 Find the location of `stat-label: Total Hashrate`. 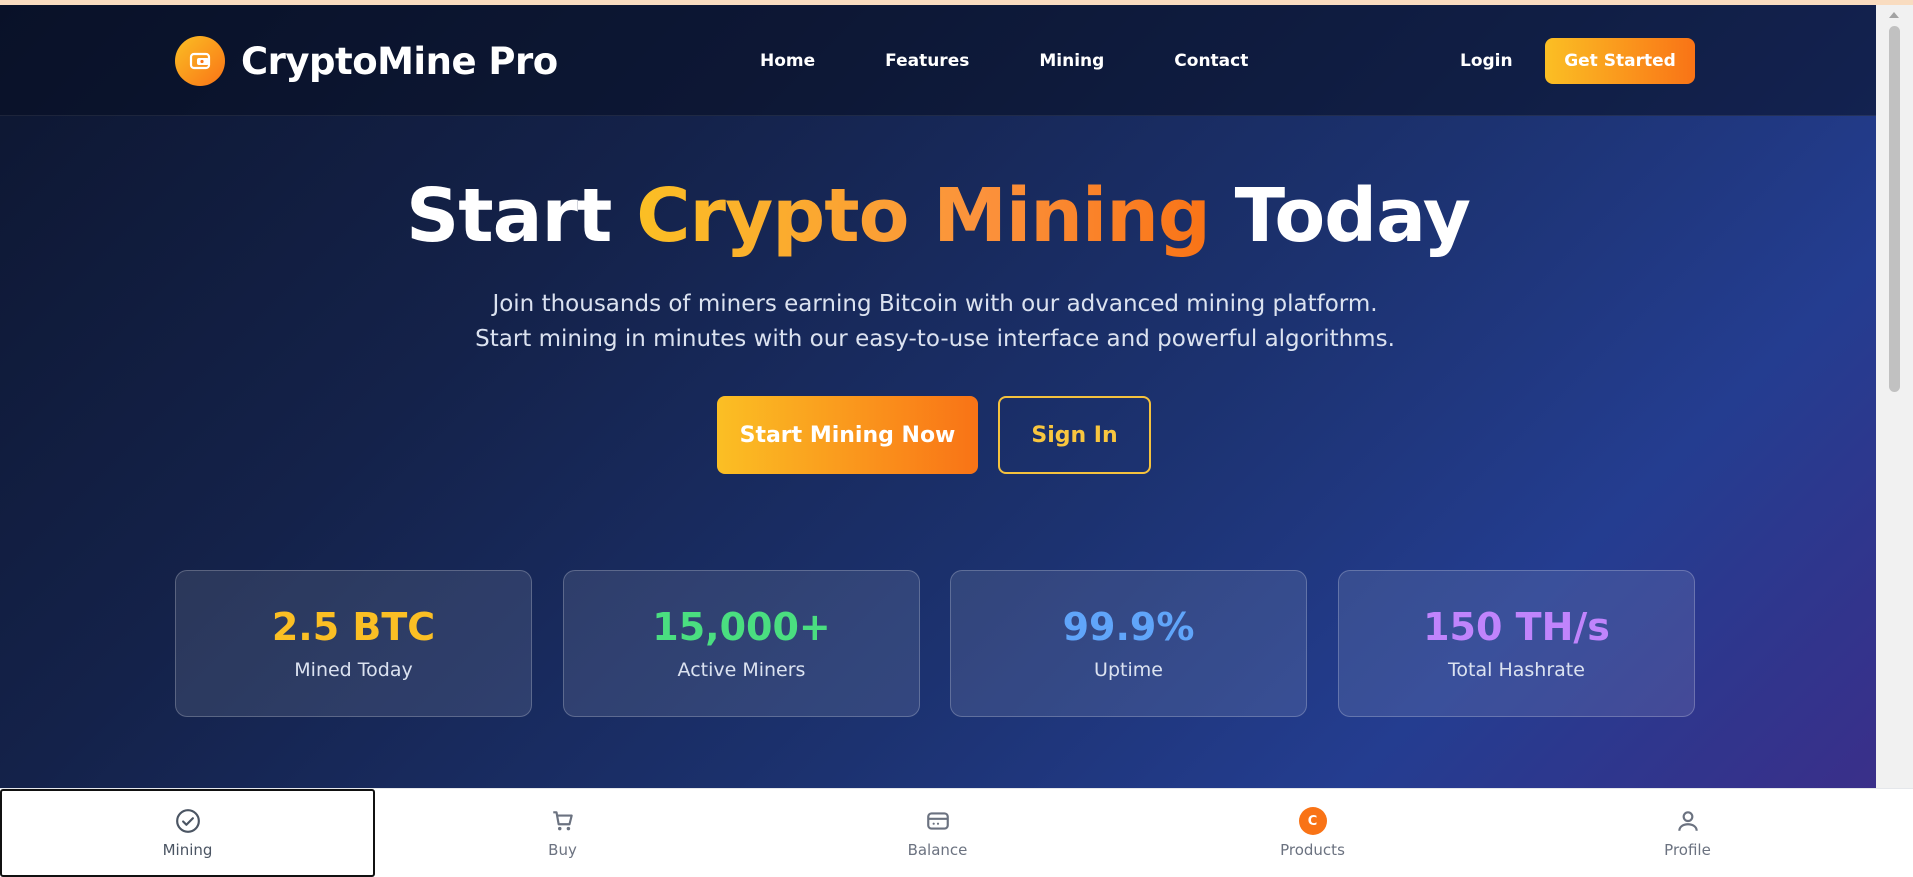

stat-label: Total Hashrate is located at coordinates (1516, 670).